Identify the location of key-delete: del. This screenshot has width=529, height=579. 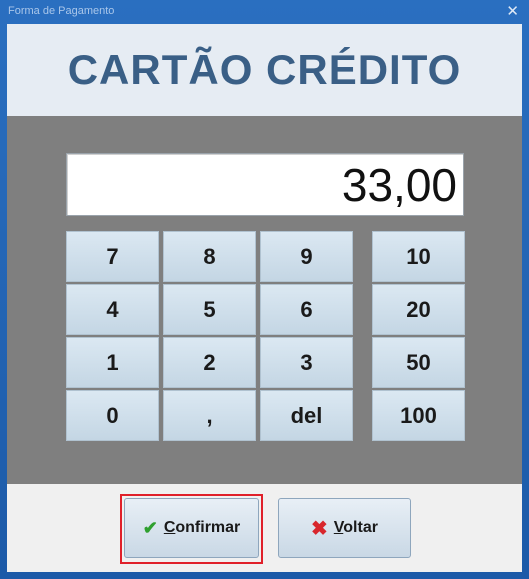
(306, 415).